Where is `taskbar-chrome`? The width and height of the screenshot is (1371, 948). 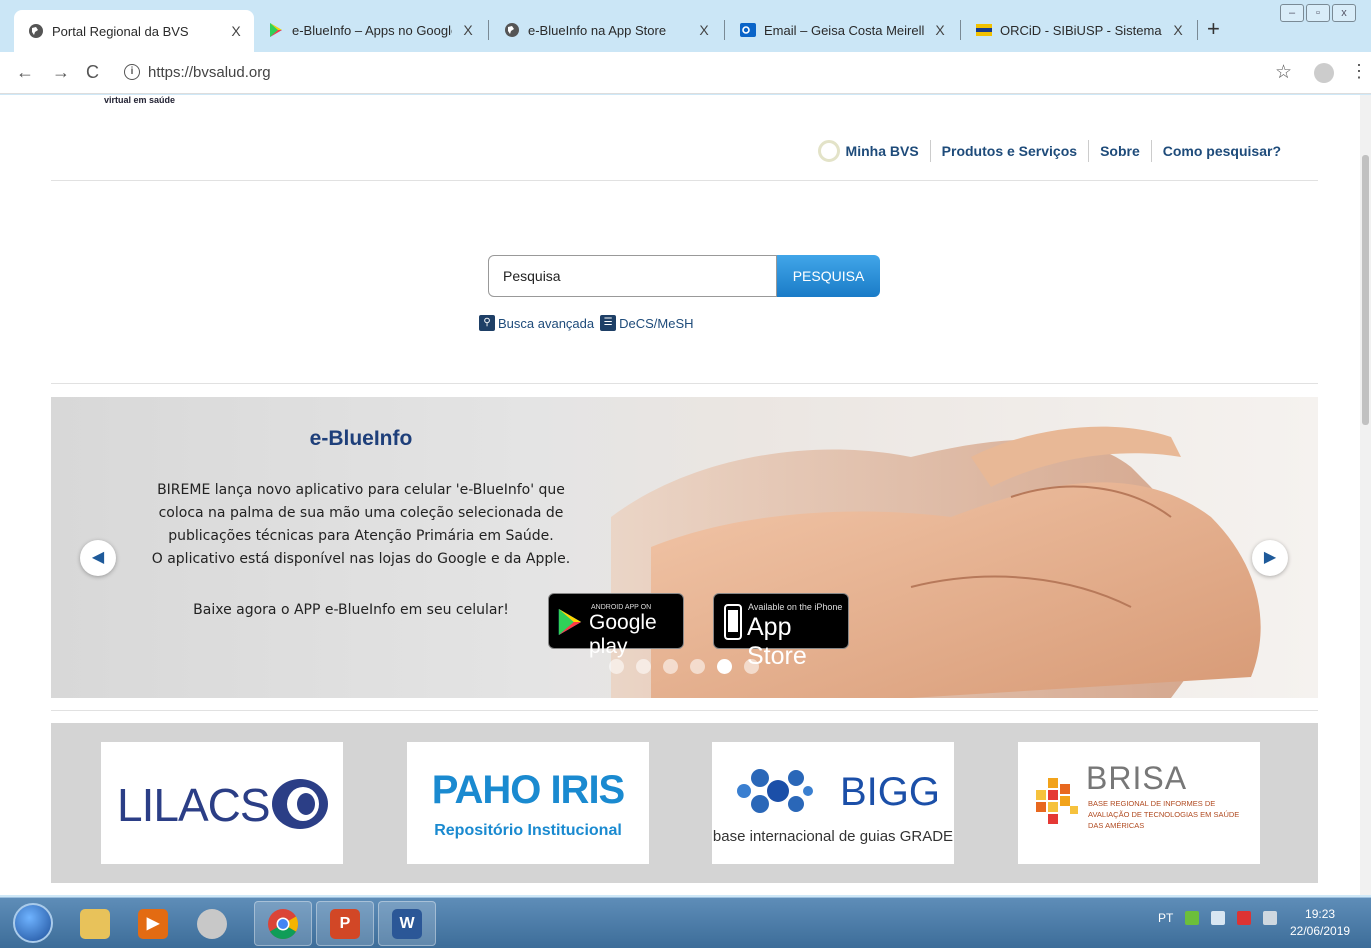 taskbar-chrome is located at coordinates (283, 923).